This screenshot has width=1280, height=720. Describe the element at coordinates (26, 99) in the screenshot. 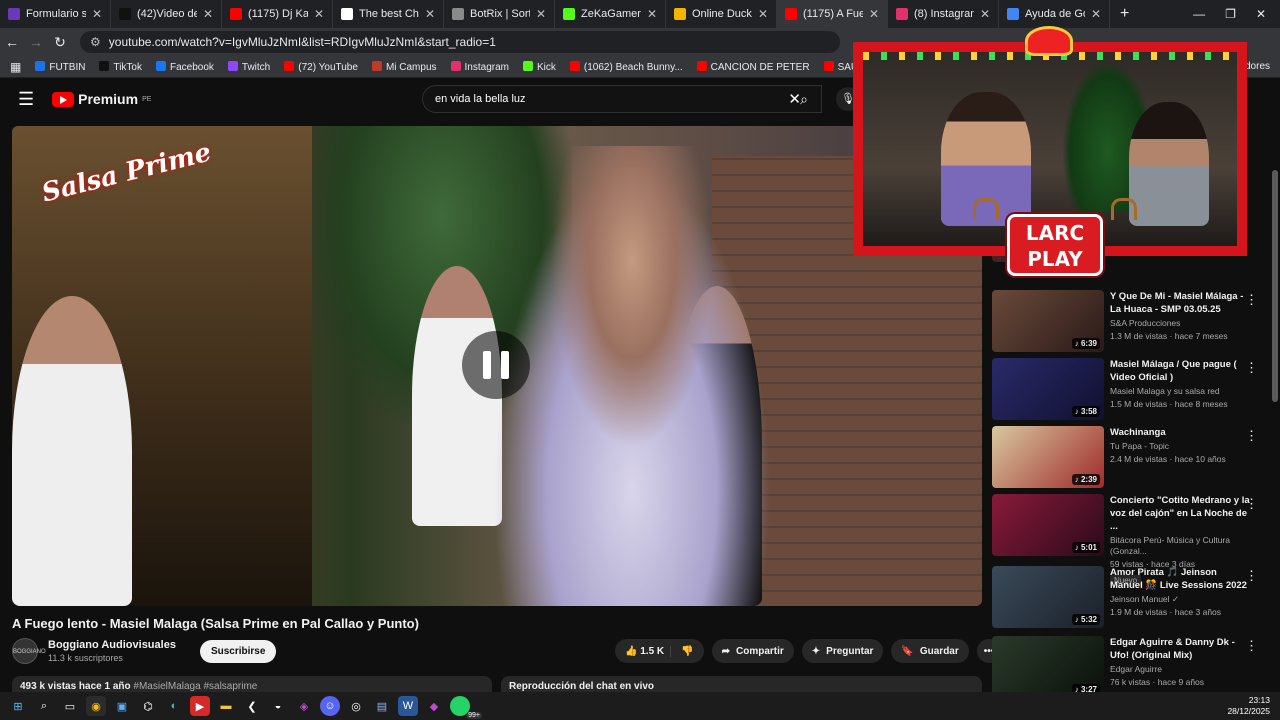

I see `menu-icon: ☰` at that location.